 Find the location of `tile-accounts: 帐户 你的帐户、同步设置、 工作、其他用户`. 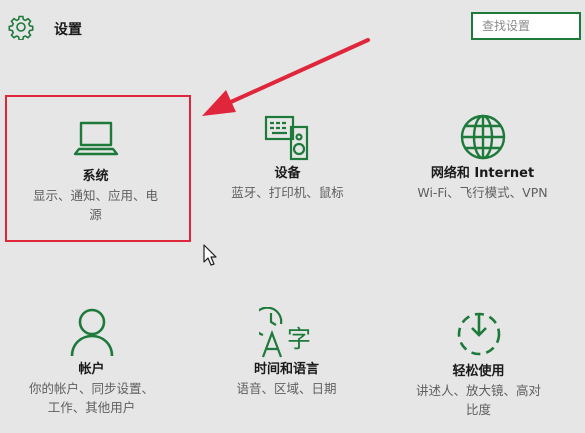

tile-accounts: 帐户 你的帐户、同步设置、 工作、其他用户 is located at coordinates (91, 362).